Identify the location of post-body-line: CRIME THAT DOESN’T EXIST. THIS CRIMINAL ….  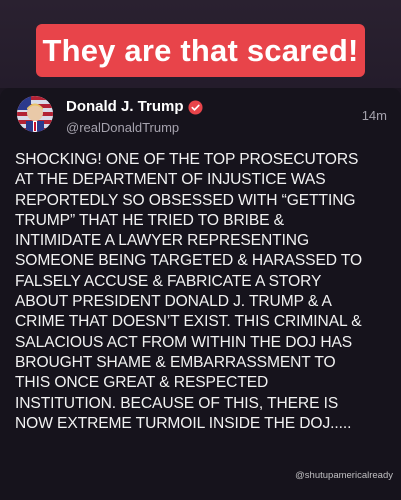
(188, 322).